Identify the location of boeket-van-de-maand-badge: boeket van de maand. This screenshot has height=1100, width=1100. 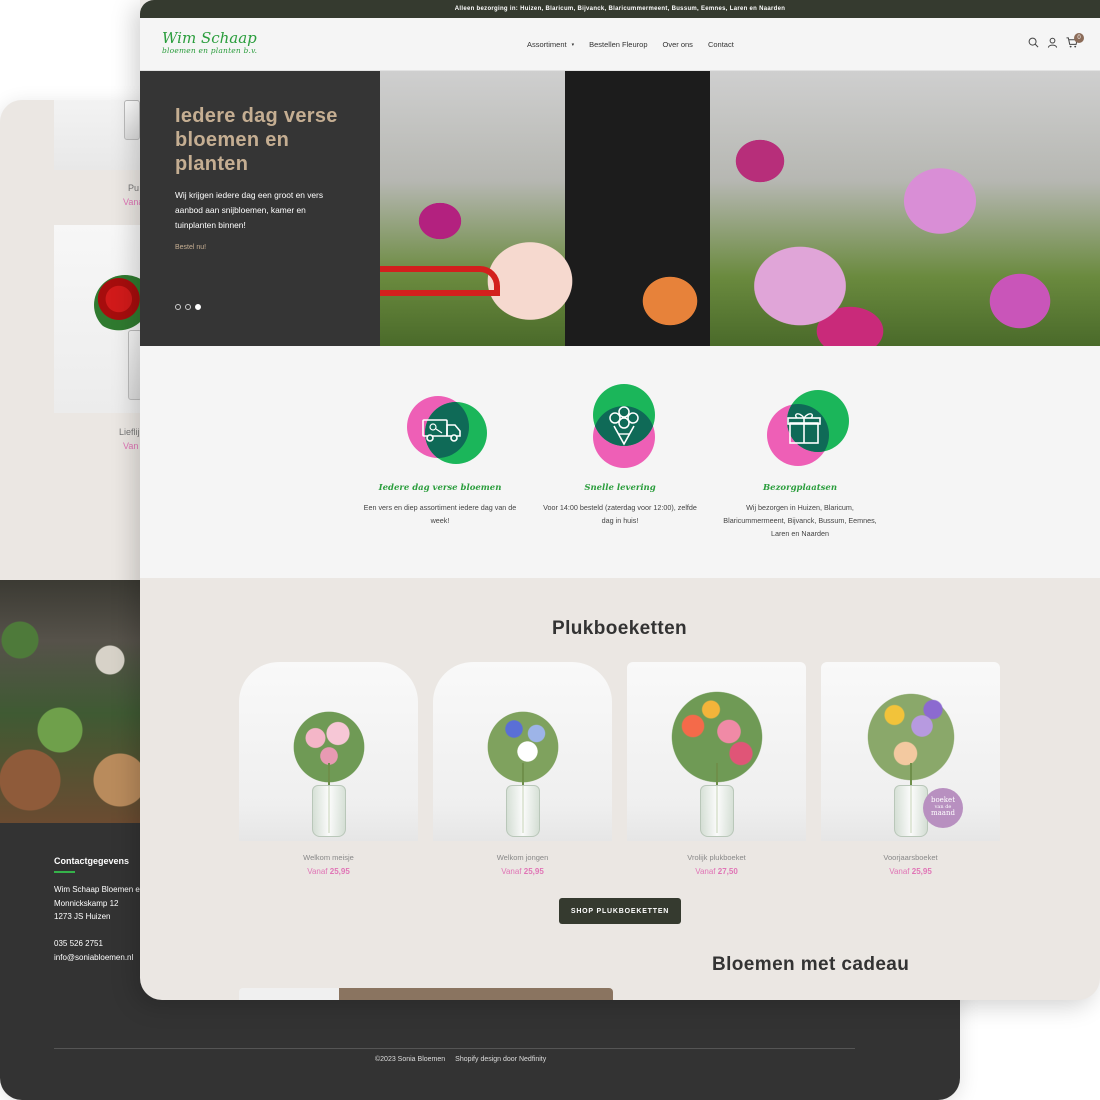
(943, 808).